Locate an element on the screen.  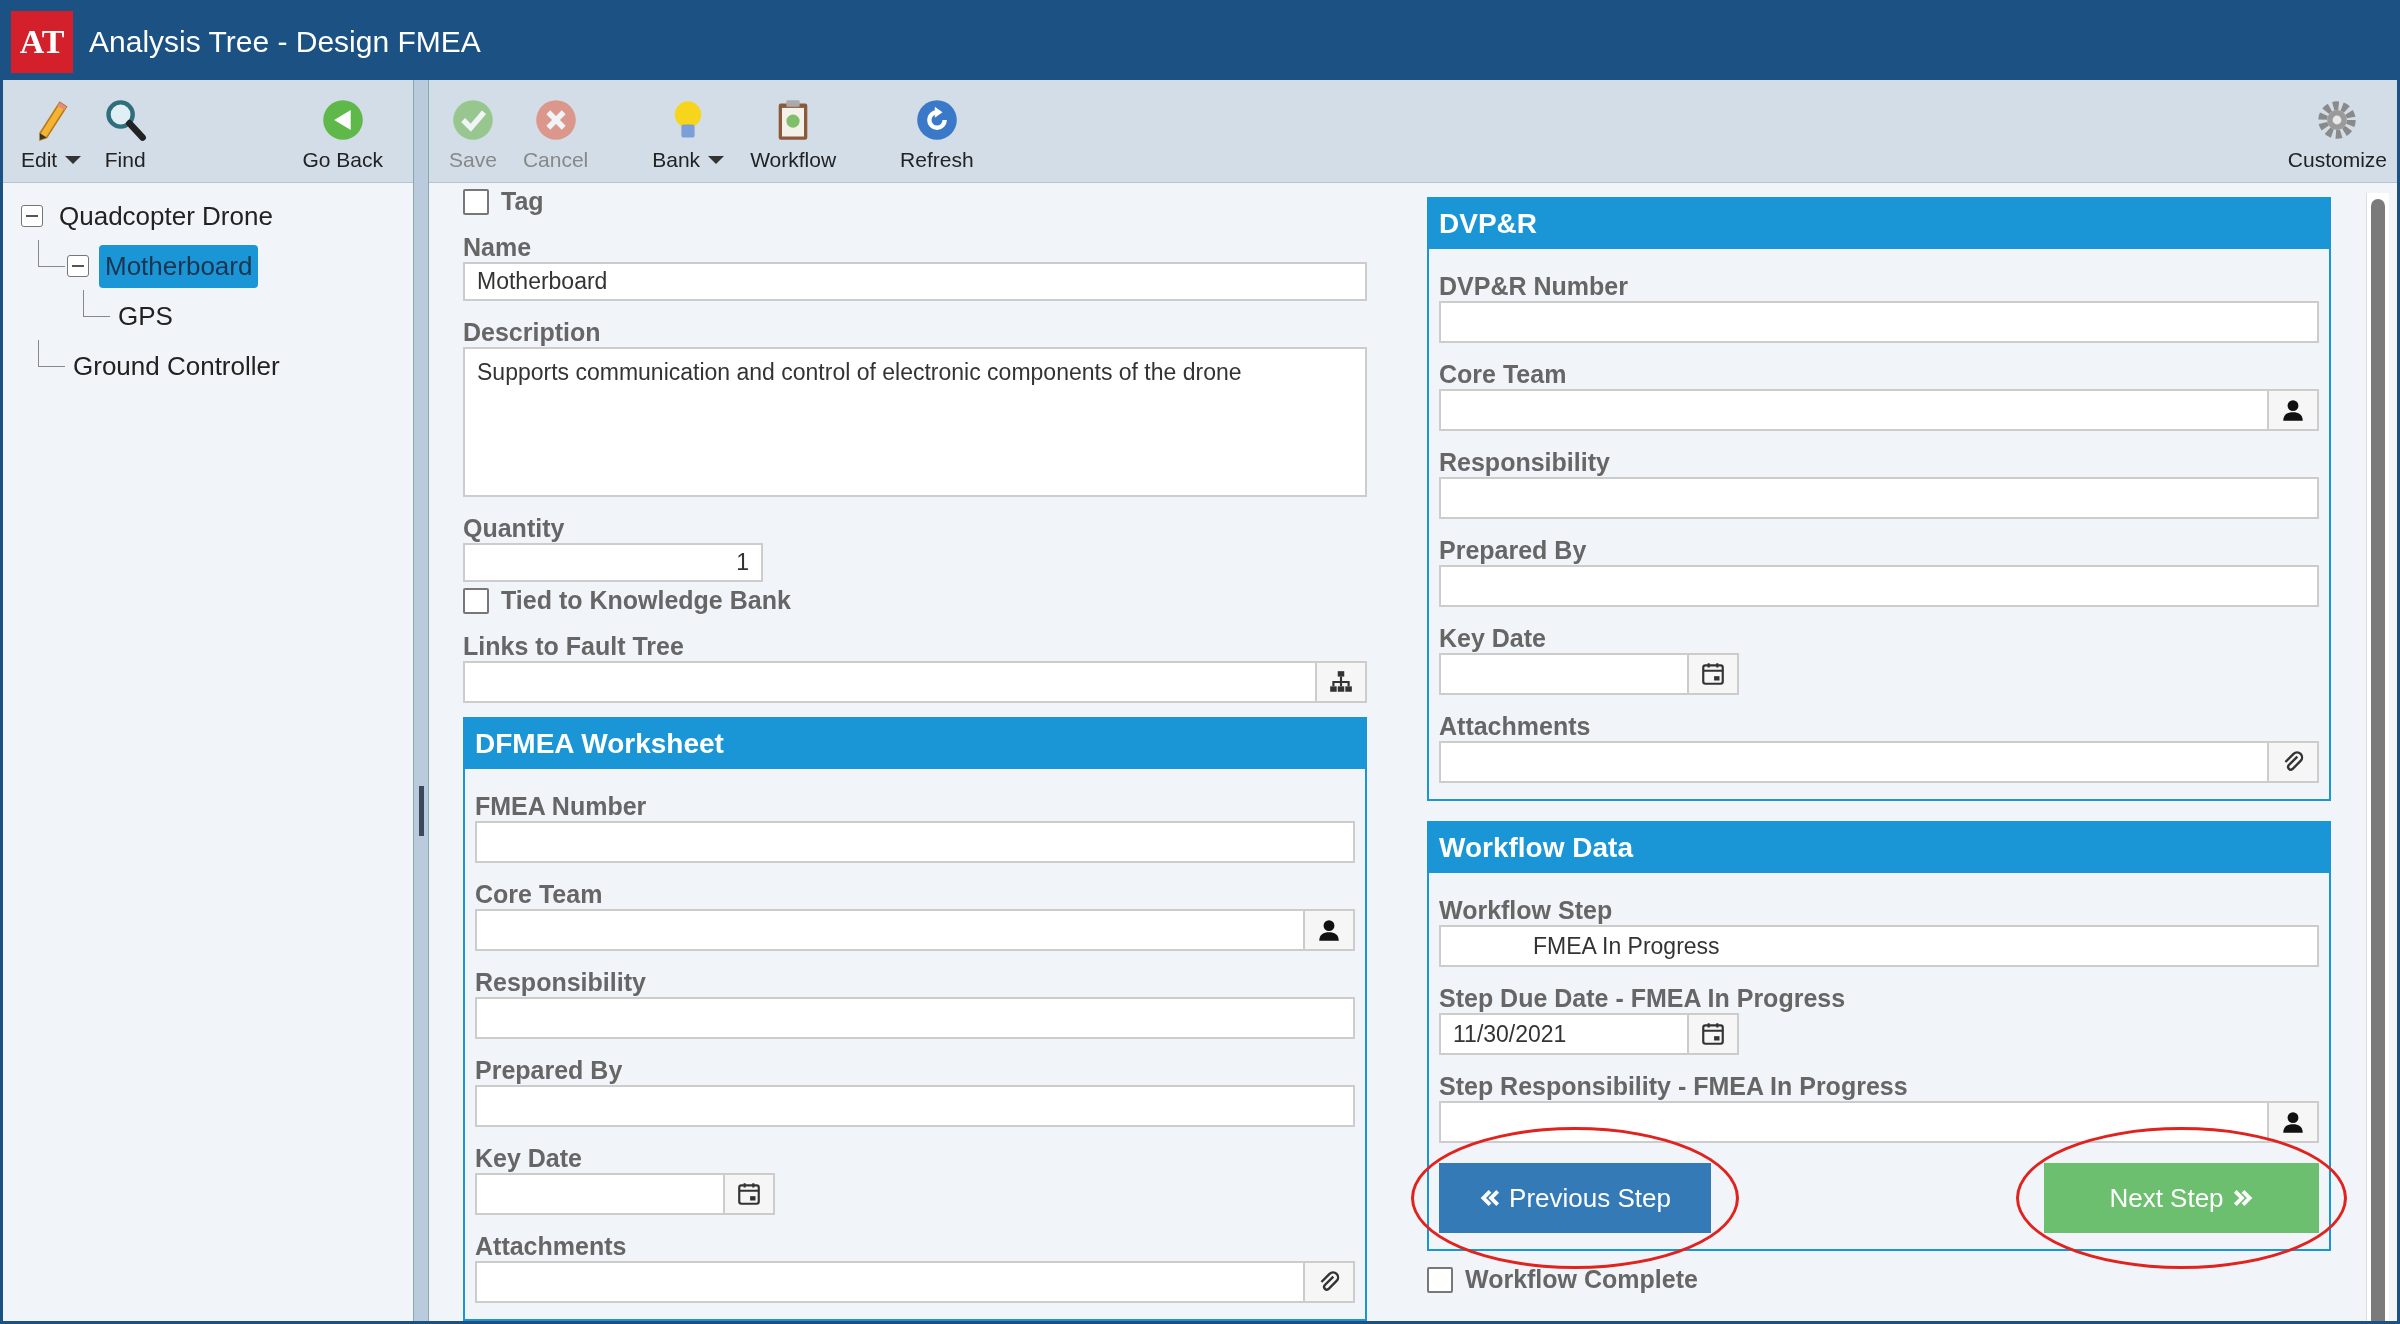
back-icon is located at coordinates (342, 120).